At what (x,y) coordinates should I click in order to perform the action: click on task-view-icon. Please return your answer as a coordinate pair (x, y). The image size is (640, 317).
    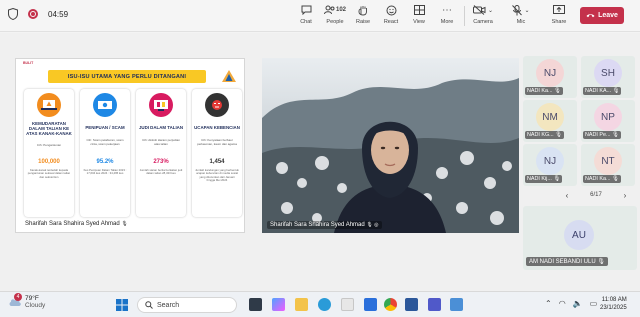
    Looking at the image, I should click on (255, 304).